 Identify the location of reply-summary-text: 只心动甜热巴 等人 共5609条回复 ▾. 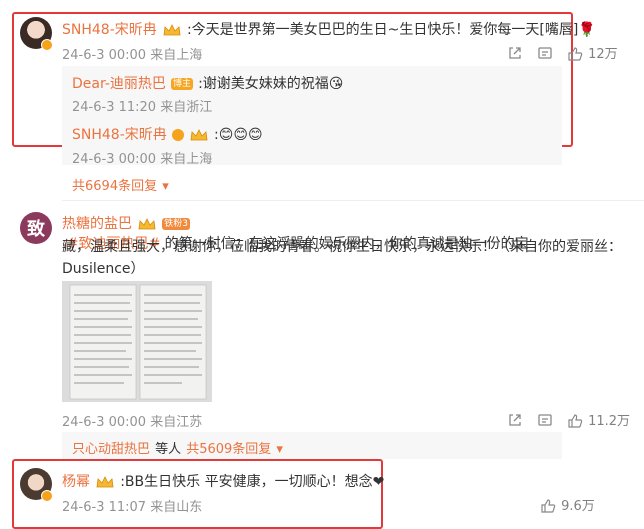
(177, 447).